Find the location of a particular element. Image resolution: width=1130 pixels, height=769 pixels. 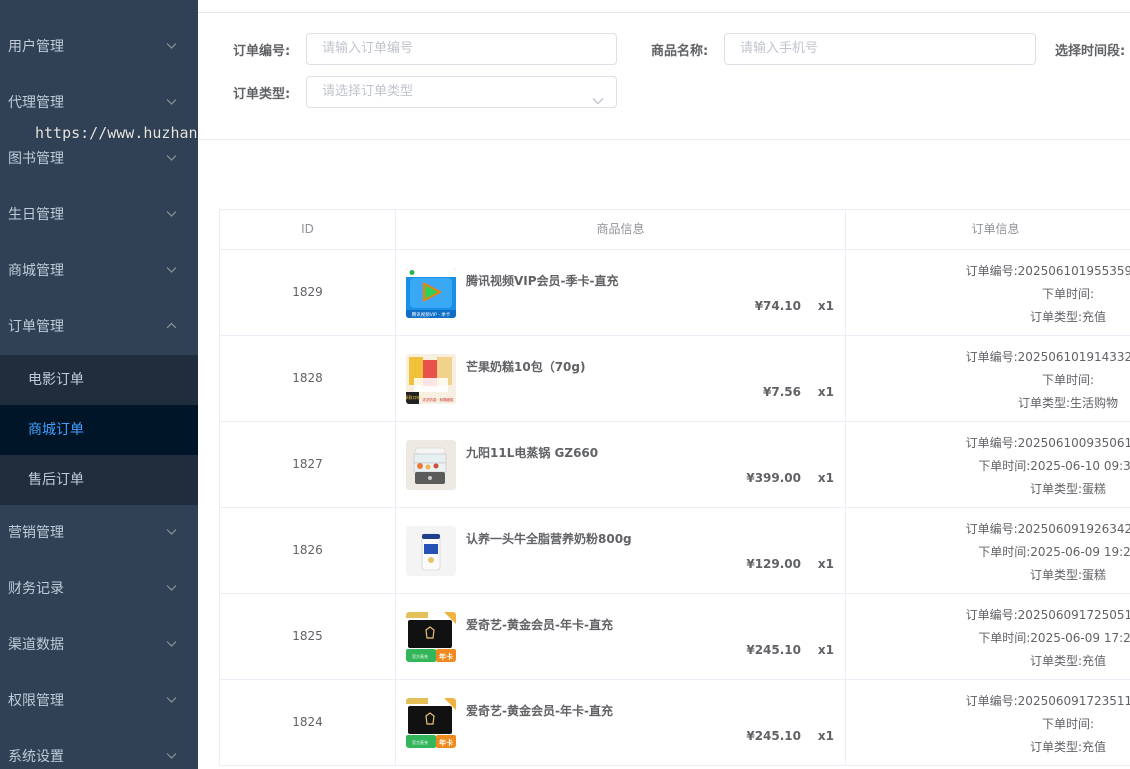

order-number: 订单编号:20250610093506127379 is located at coordinates (1047, 443).